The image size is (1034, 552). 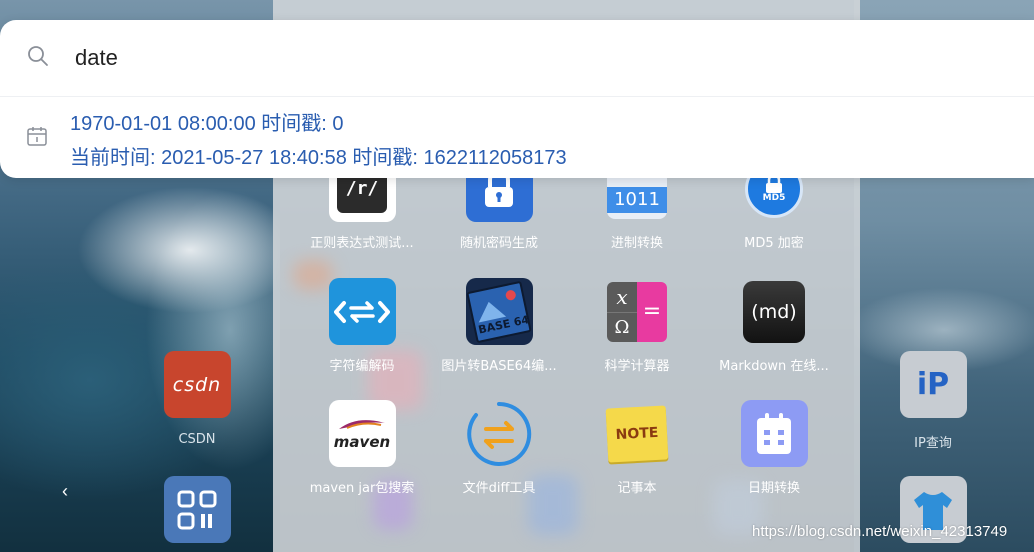 I want to click on binary-icon-text: 1011, so click(x=637, y=199).